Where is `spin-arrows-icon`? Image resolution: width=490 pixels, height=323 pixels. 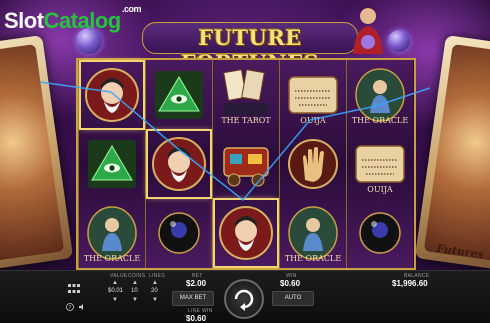 spin-arrows-icon is located at coordinates (244, 300).